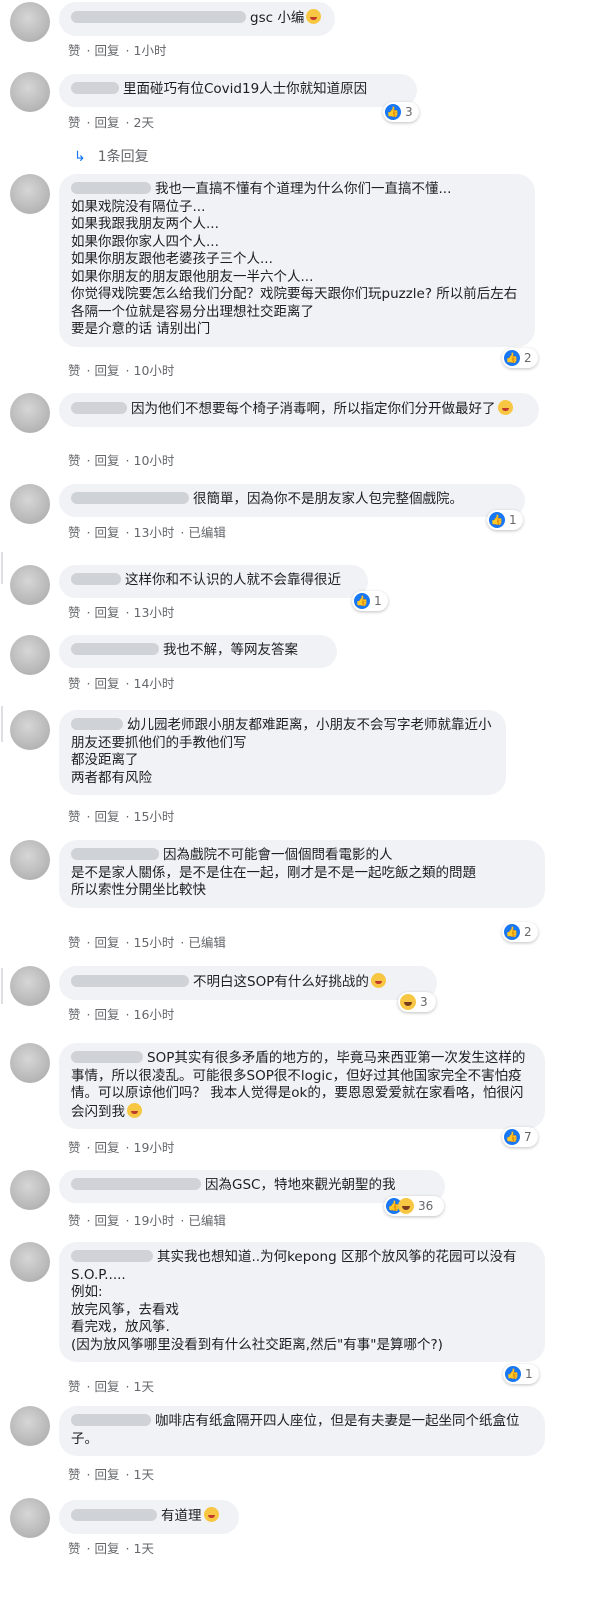  I want to click on reaction-count: 3, so click(417, 1002).